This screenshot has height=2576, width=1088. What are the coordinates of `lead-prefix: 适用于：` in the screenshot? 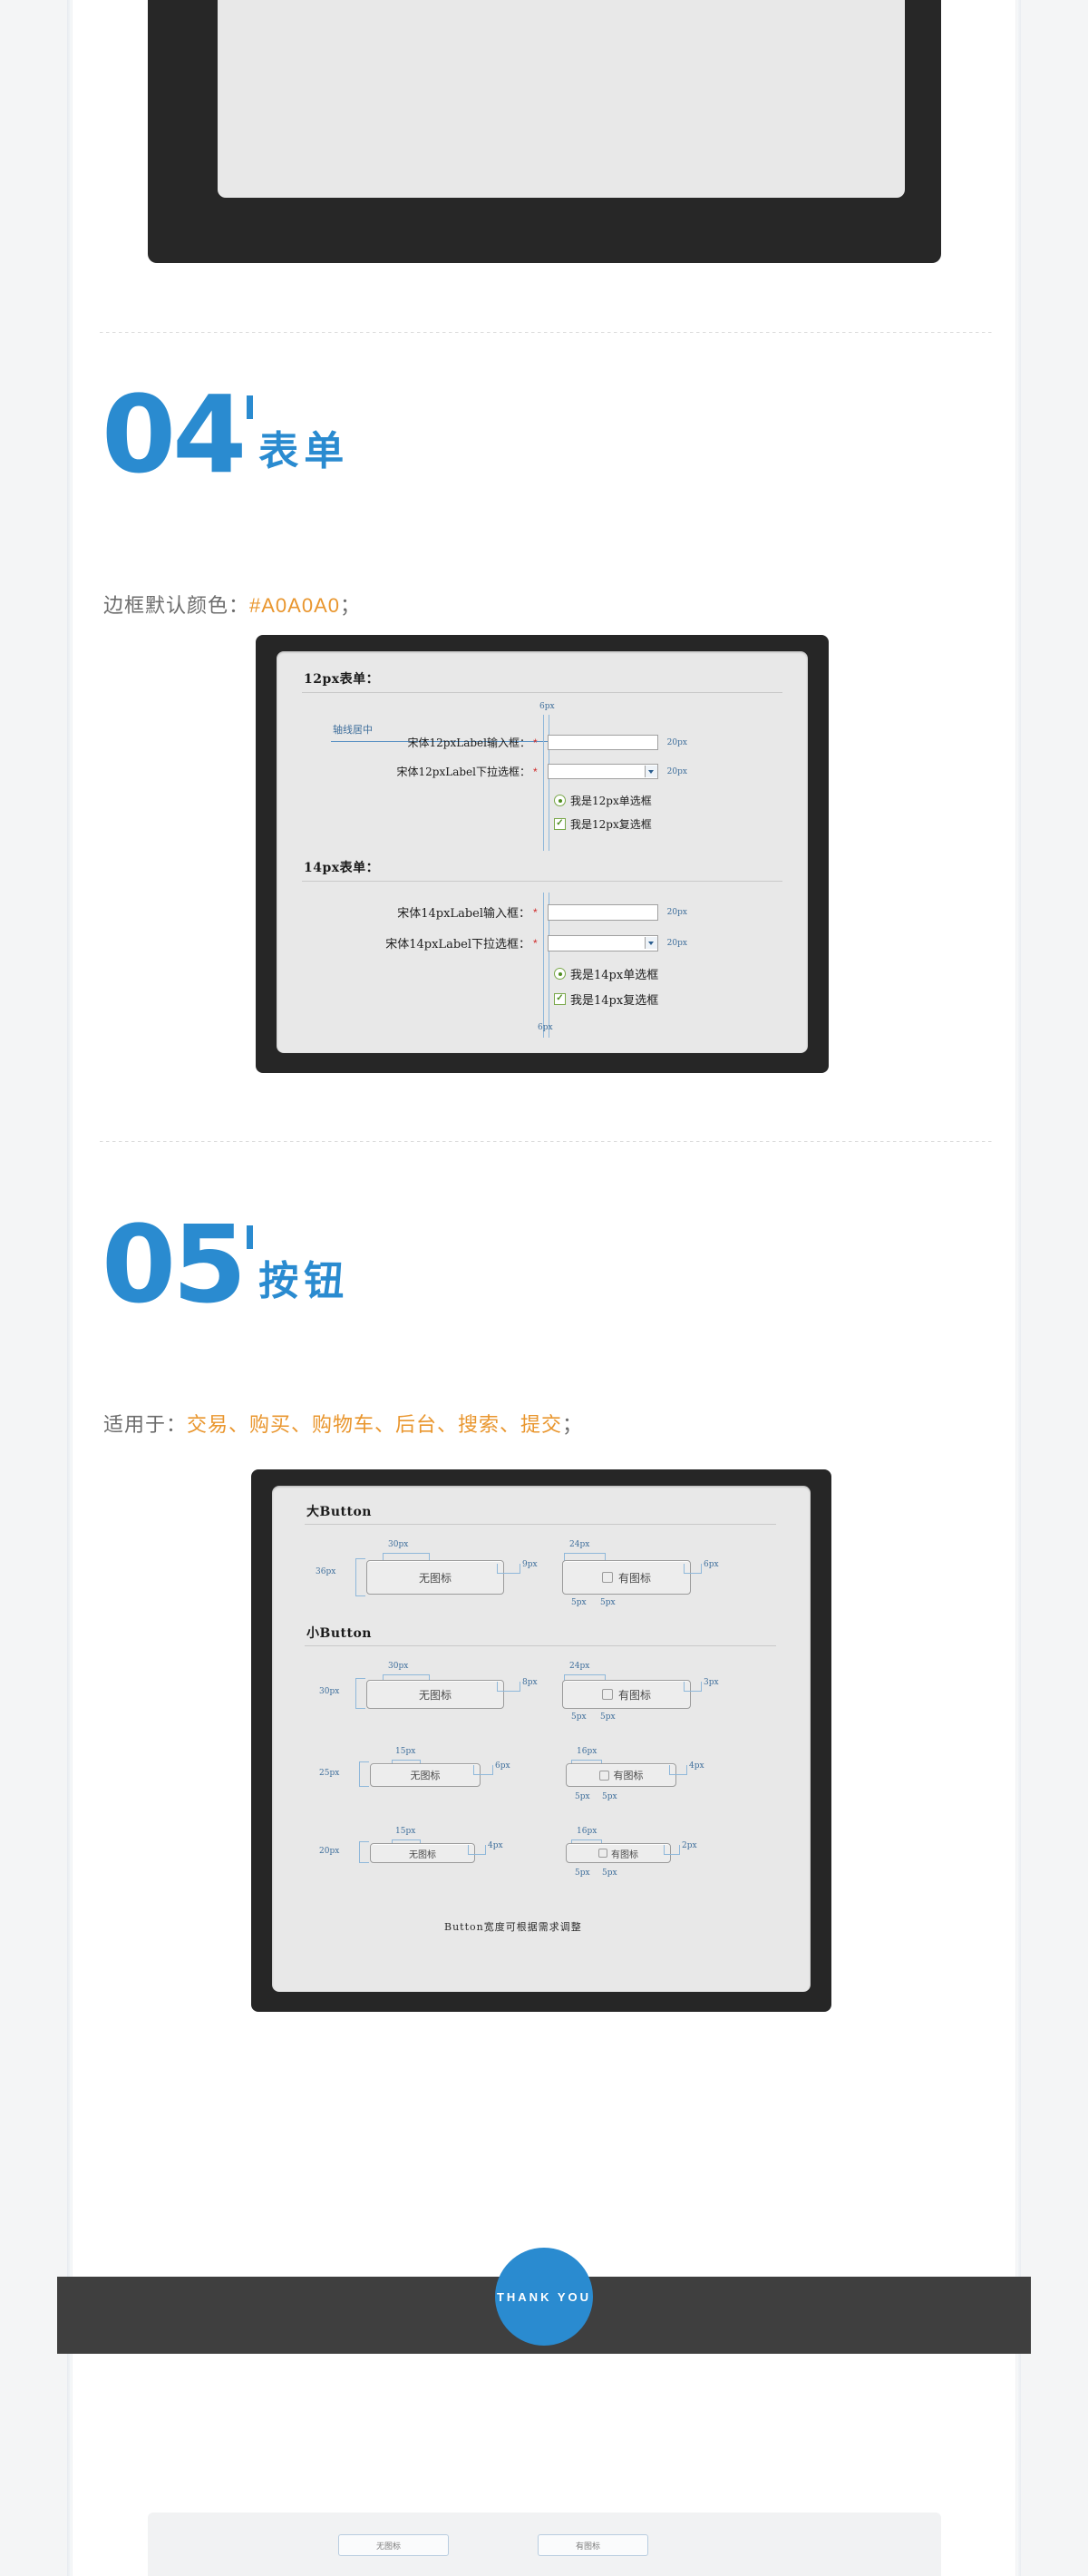 It's located at (145, 1424).